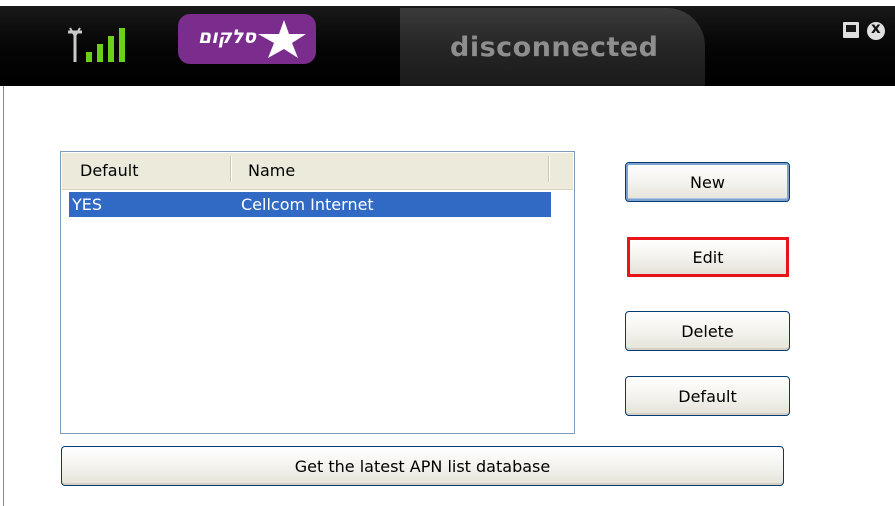 Image resolution: width=895 pixels, height=506 pixels. Describe the element at coordinates (877, 31) in the screenshot. I see `close-icon: x` at that location.